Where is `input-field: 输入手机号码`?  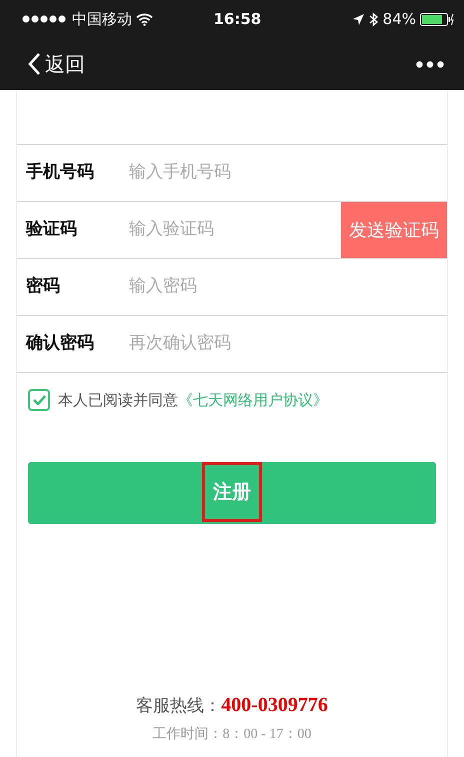
input-field: 输入手机号码 is located at coordinates (287, 173).